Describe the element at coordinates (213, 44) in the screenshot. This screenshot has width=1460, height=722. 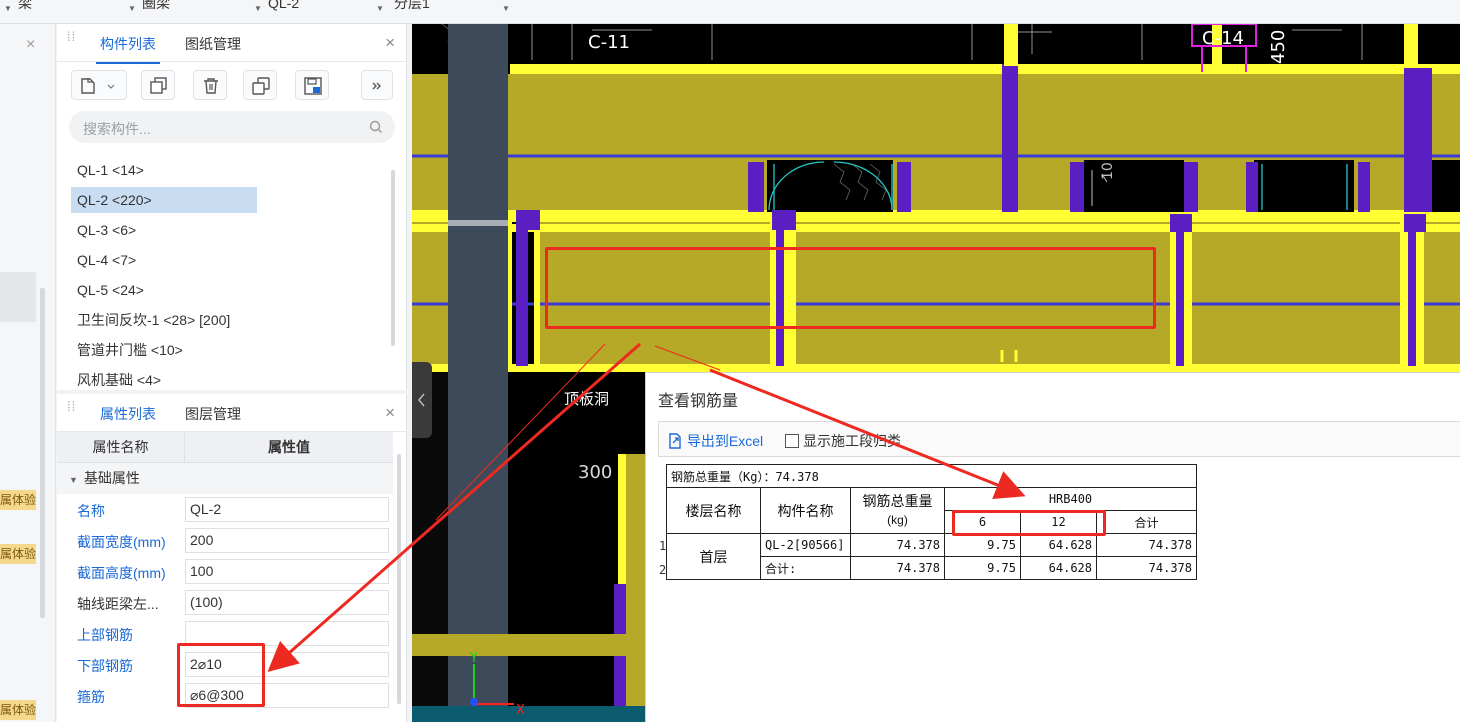
I see `tab-drawing-management: 图纸管理` at that location.